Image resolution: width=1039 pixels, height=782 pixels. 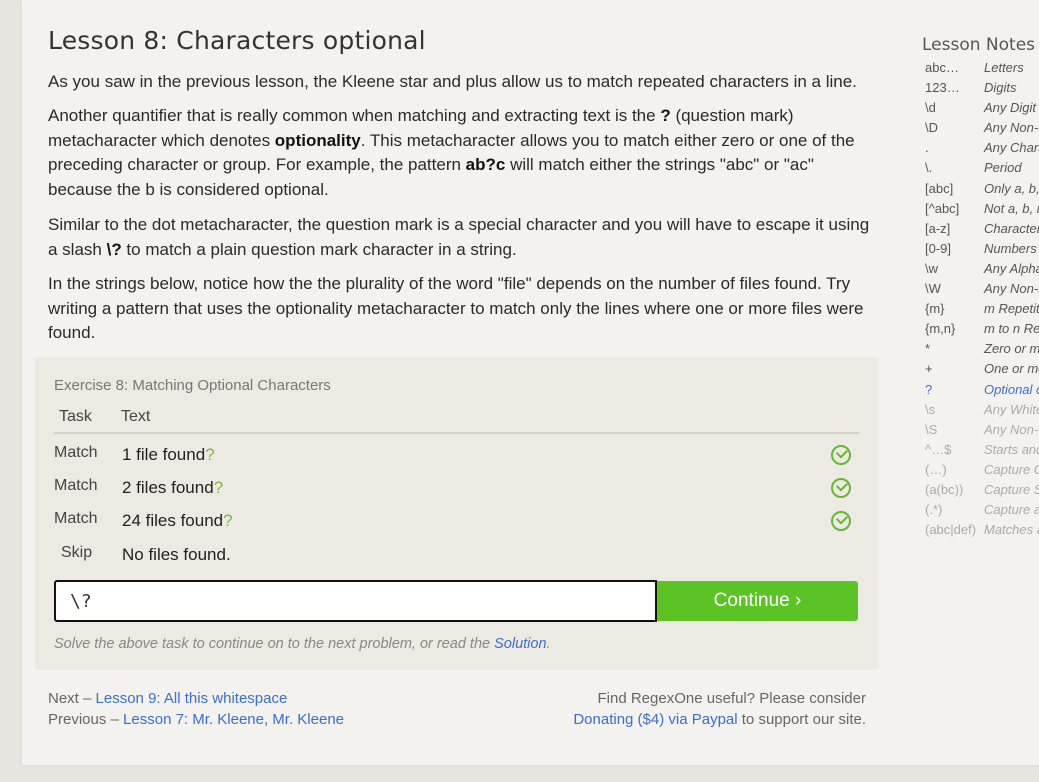 What do you see at coordinates (930, 409) in the screenshot?
I see `note-code: \s` at bounding box center [930, 409].